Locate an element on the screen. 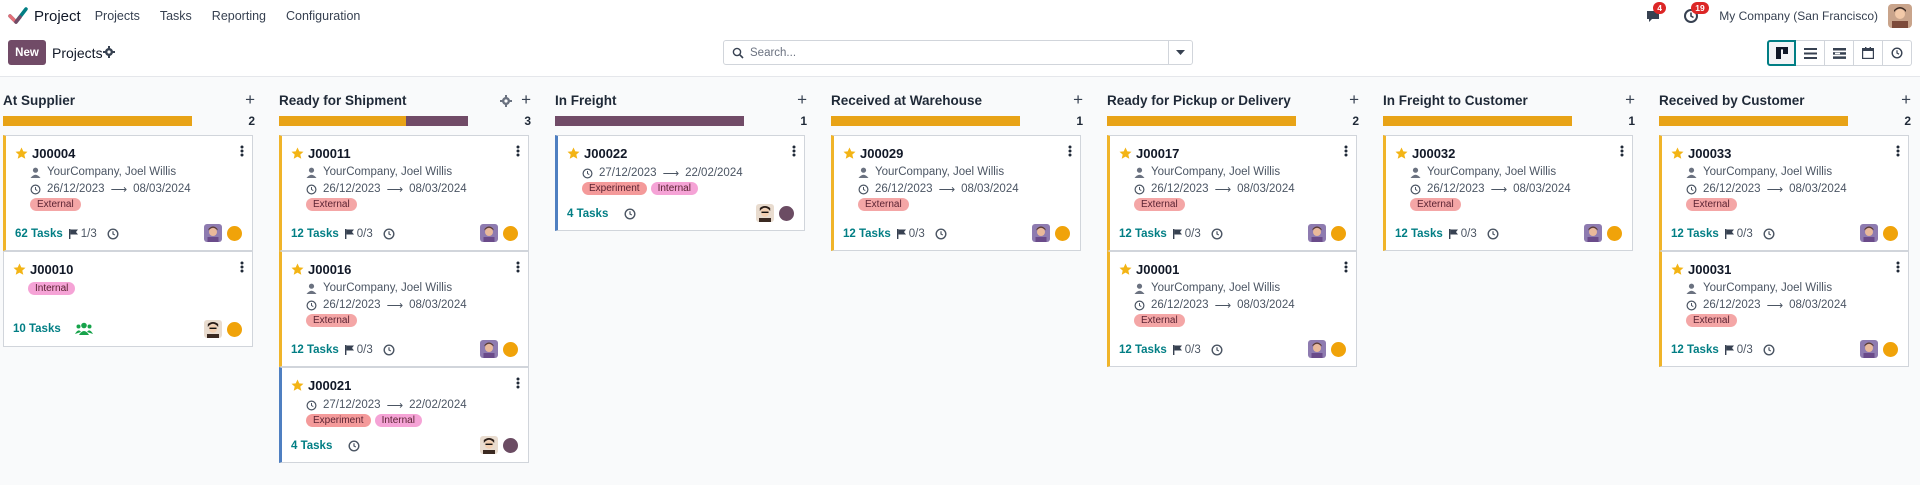 This screenshot has width=1920, height=485. column-header: Ready for Pickup or Delivery + is located at coordinates (1233, 101).